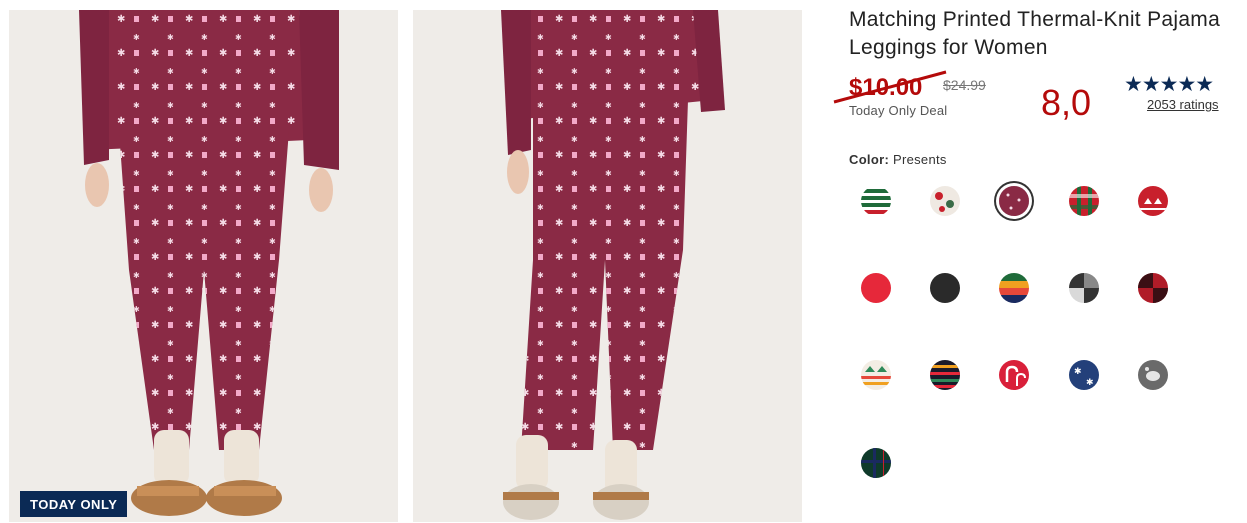 This screenshot has height=523, width=1247. I want to click on swatch-navy-snowflake: ✱ ✱, so click(1084, 375).